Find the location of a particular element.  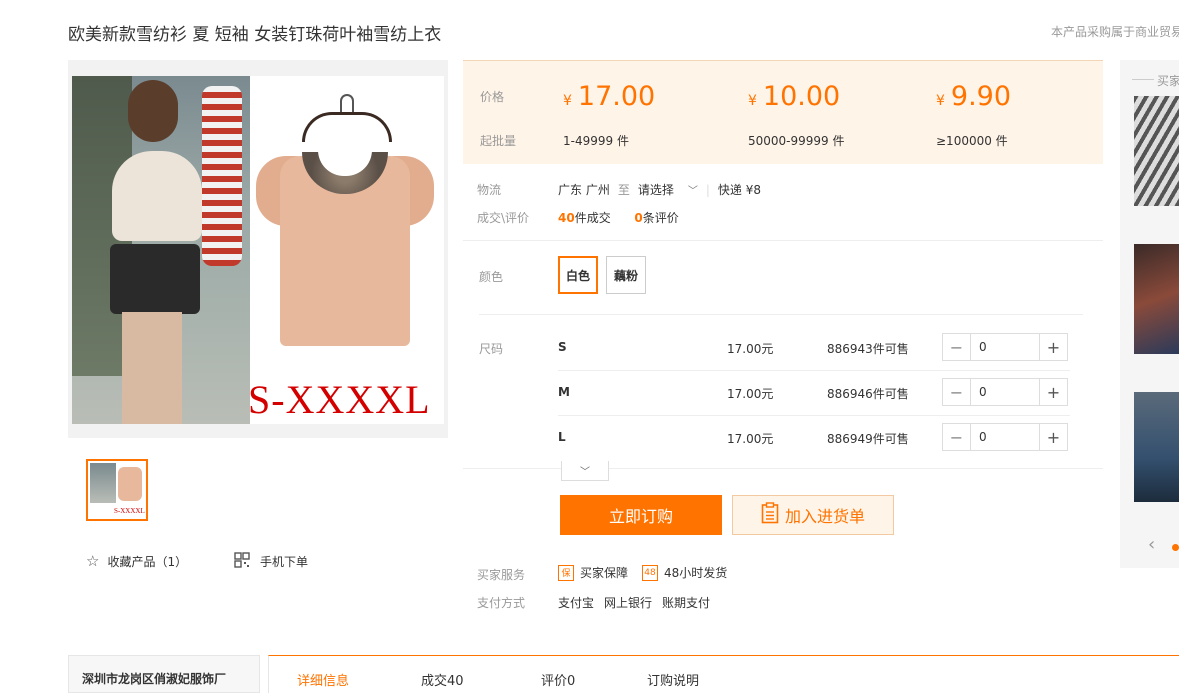

deal-count: 40 is located at coordinates (566, 218).